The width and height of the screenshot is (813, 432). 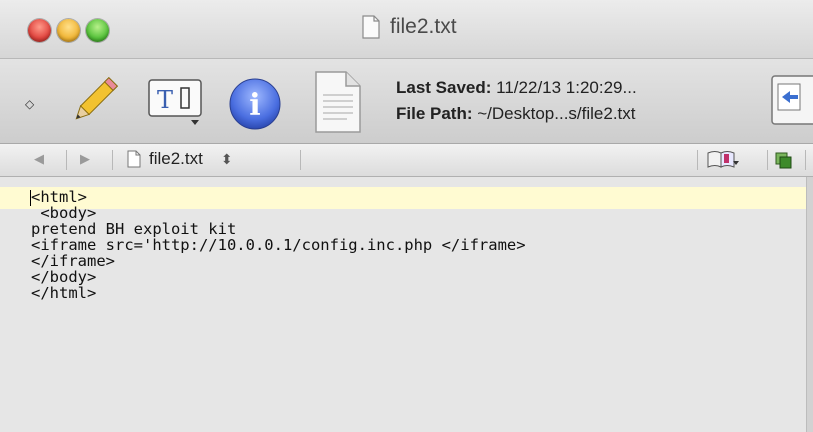 I want to click on file-path-row: File Path: ~/Desktop...s/file2.txt, so click(x=516, y=114).